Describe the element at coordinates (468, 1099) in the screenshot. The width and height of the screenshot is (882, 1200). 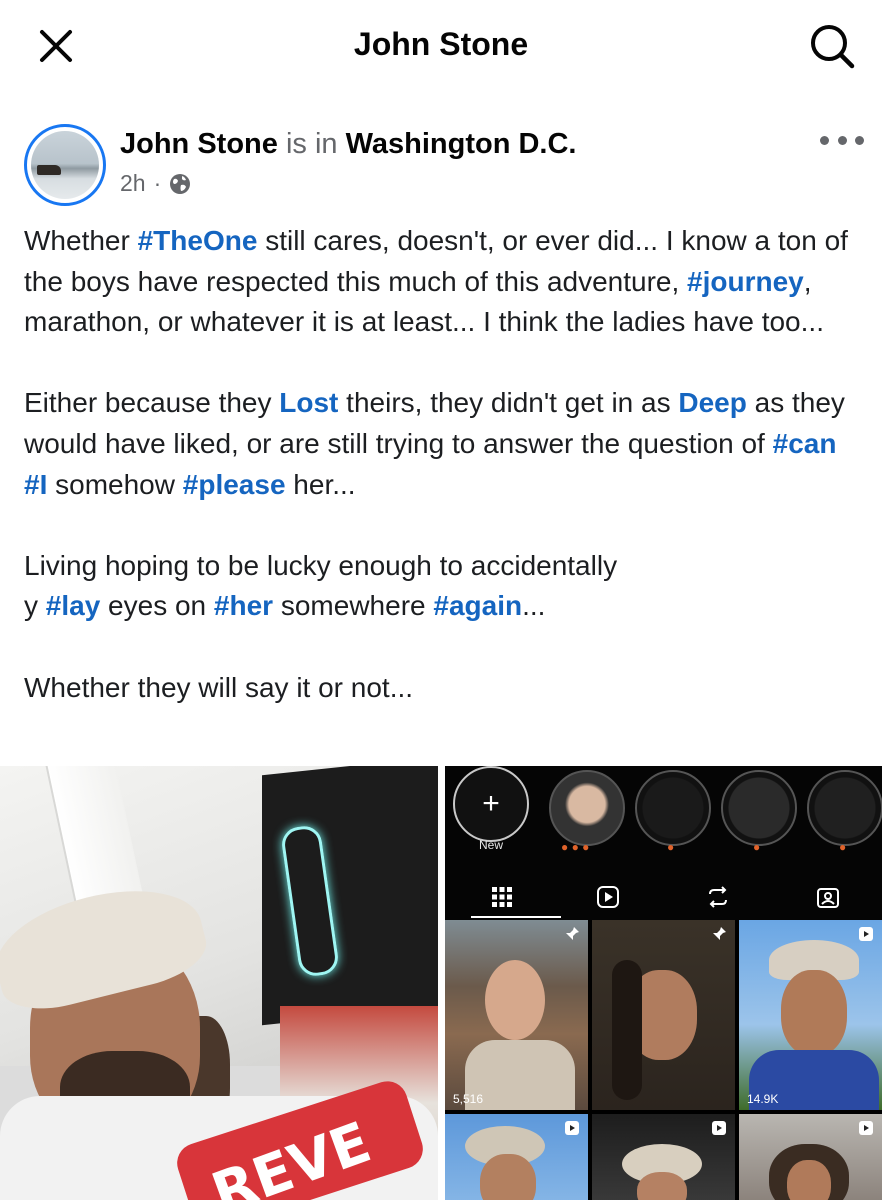
I see `view-count: 5,516` at that location.